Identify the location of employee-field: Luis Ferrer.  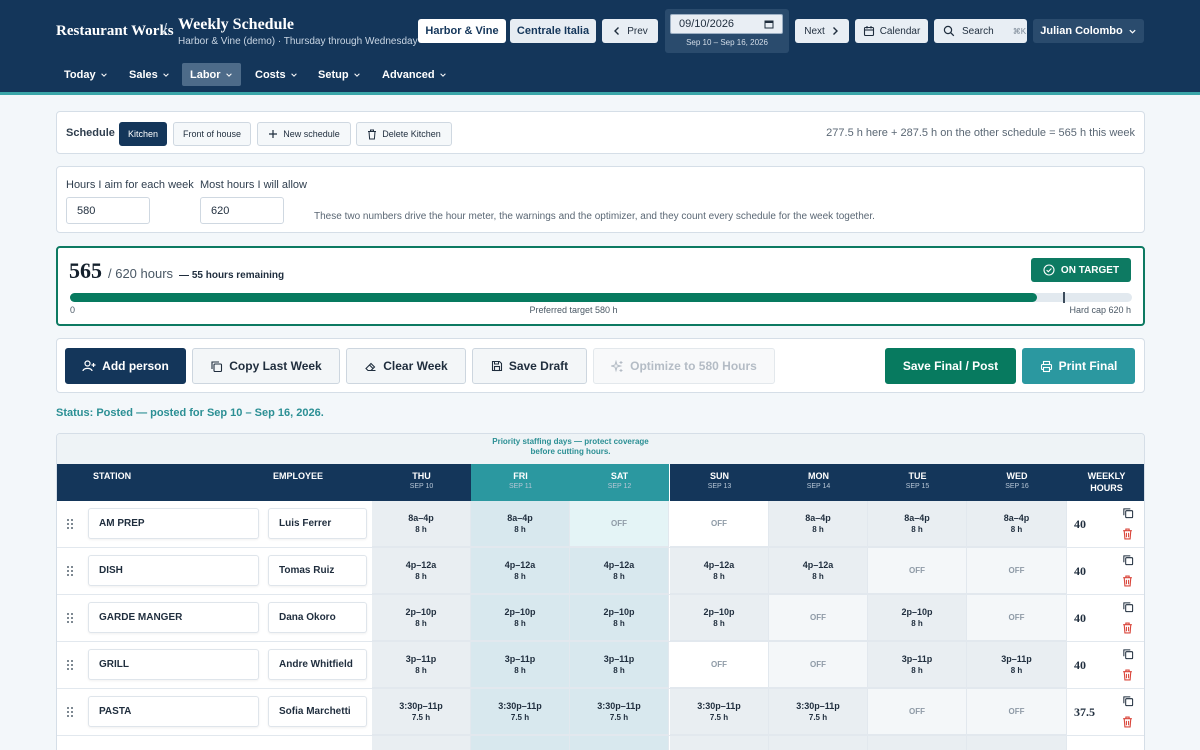
(317, 523).